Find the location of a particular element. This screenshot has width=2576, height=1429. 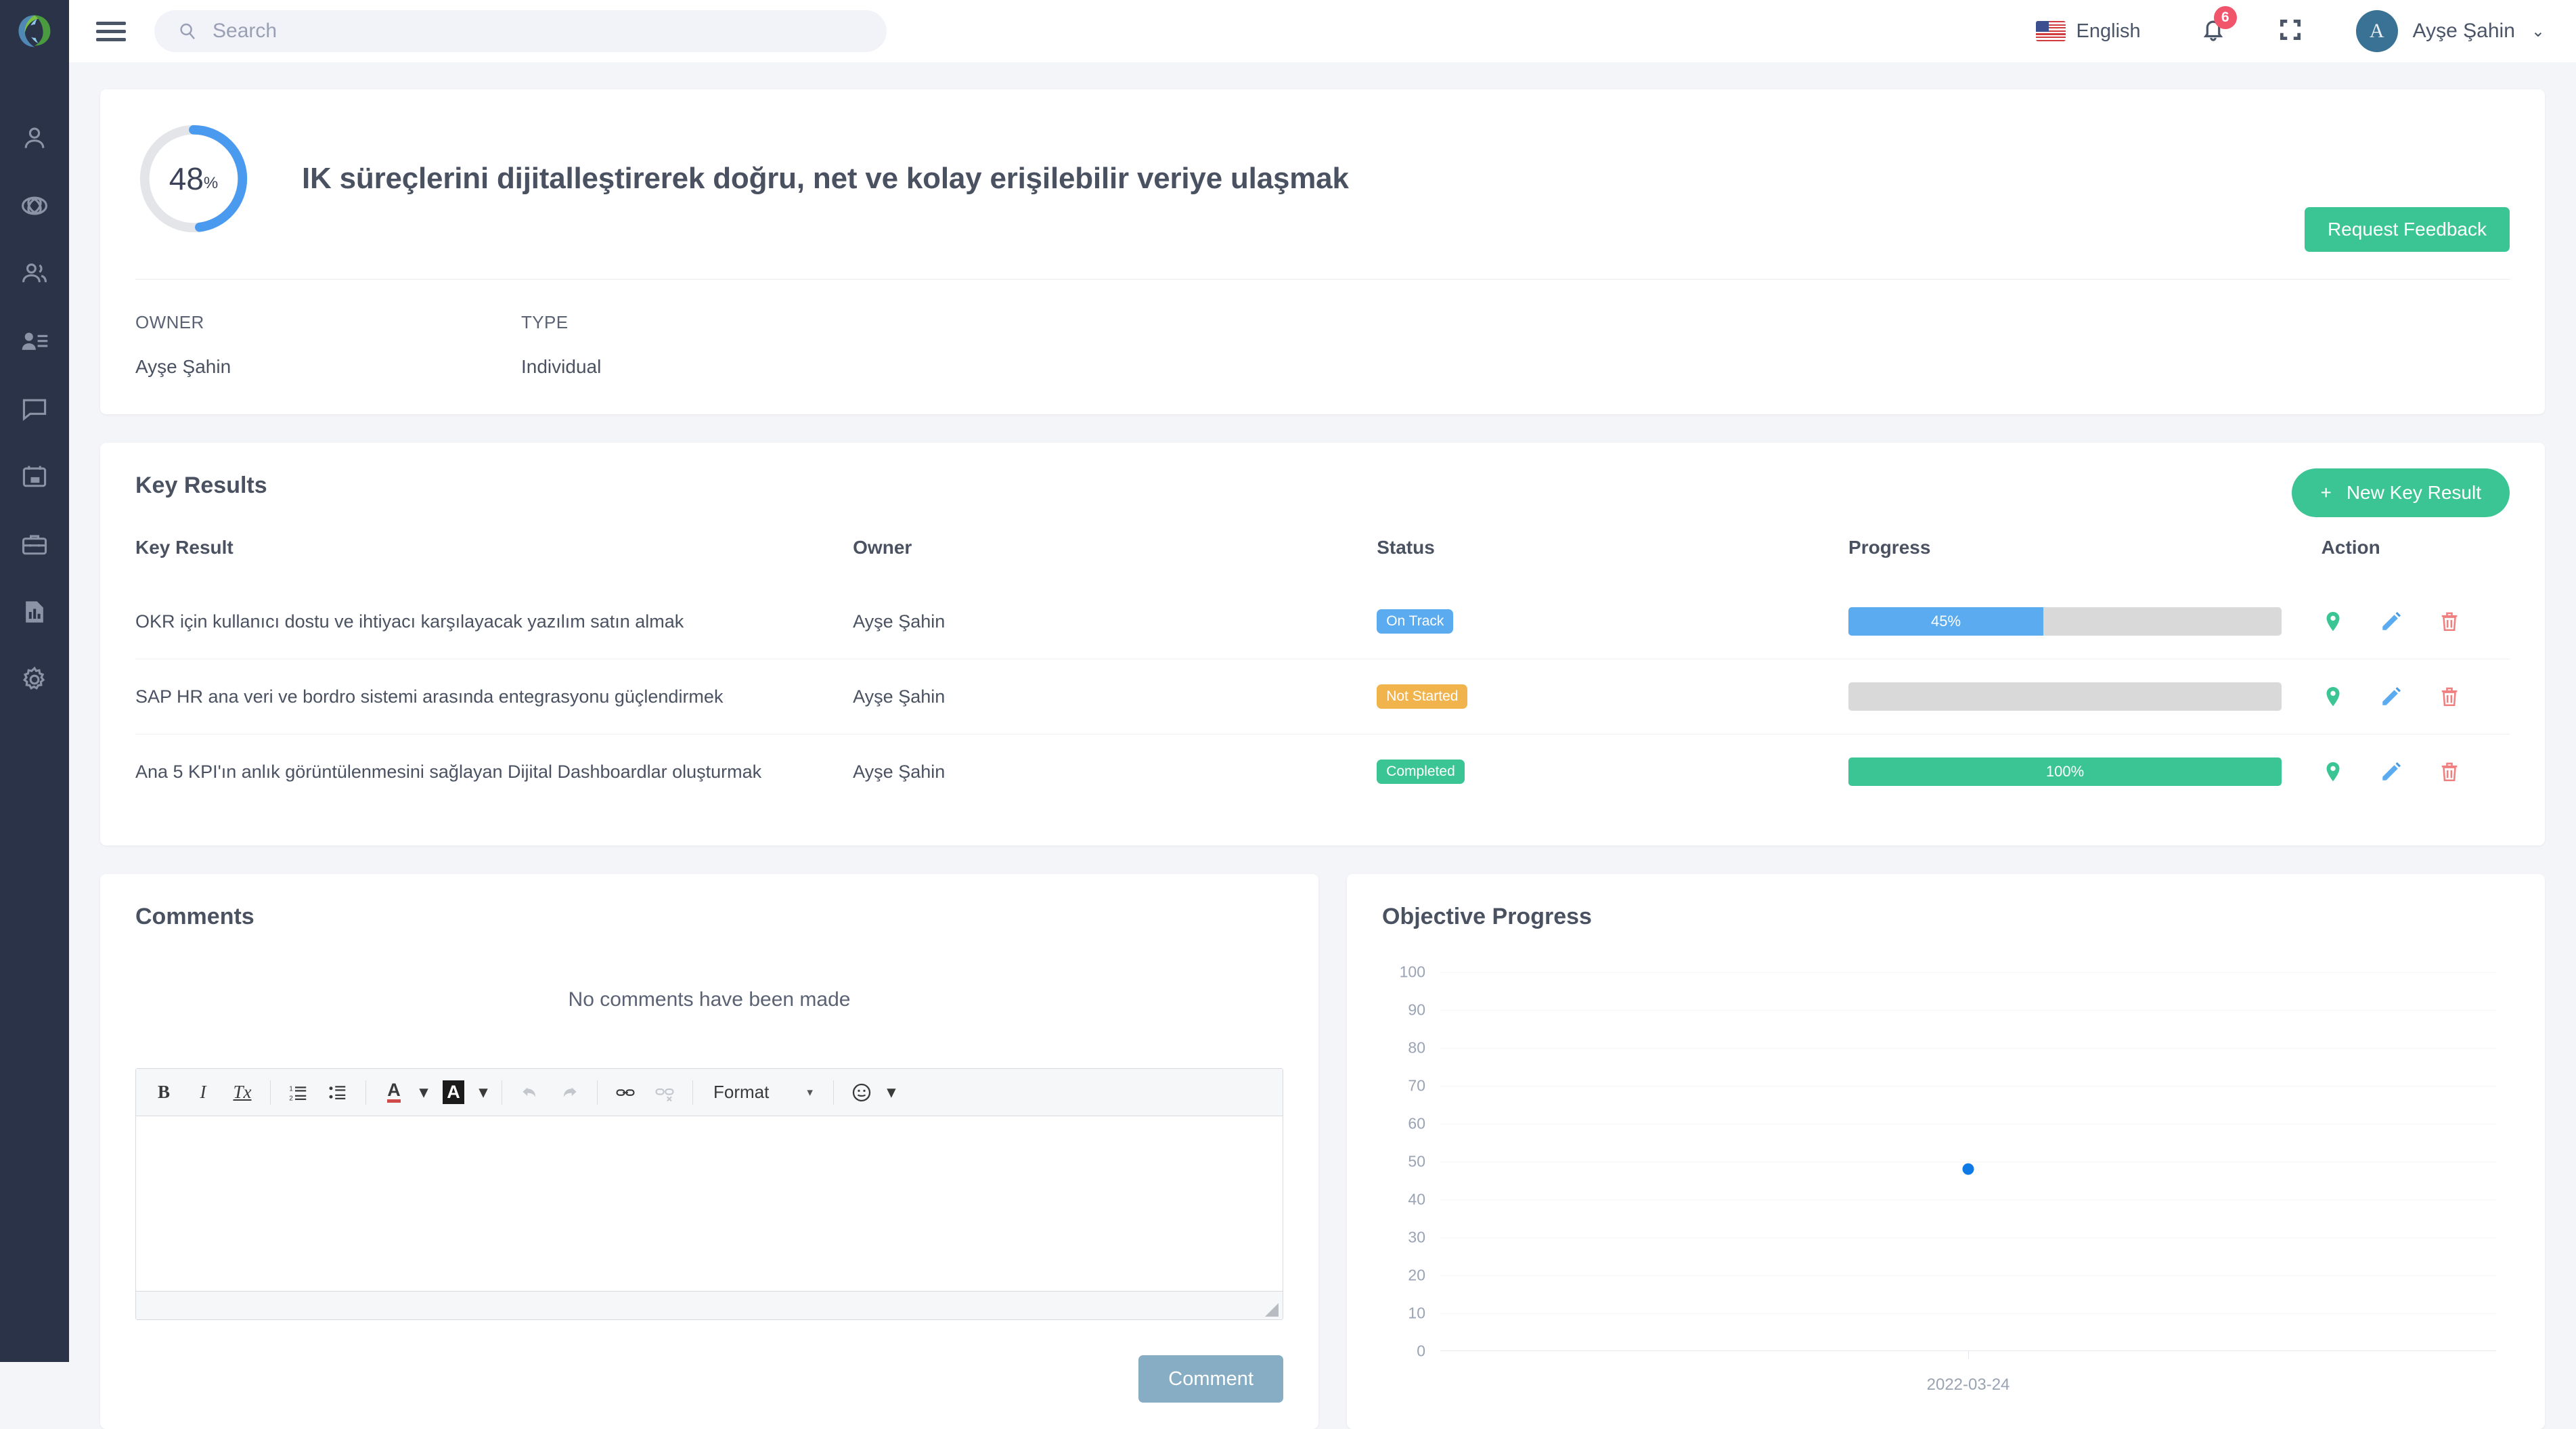

comment-submit-button: Comment is located at coordinates (1210, 1379).